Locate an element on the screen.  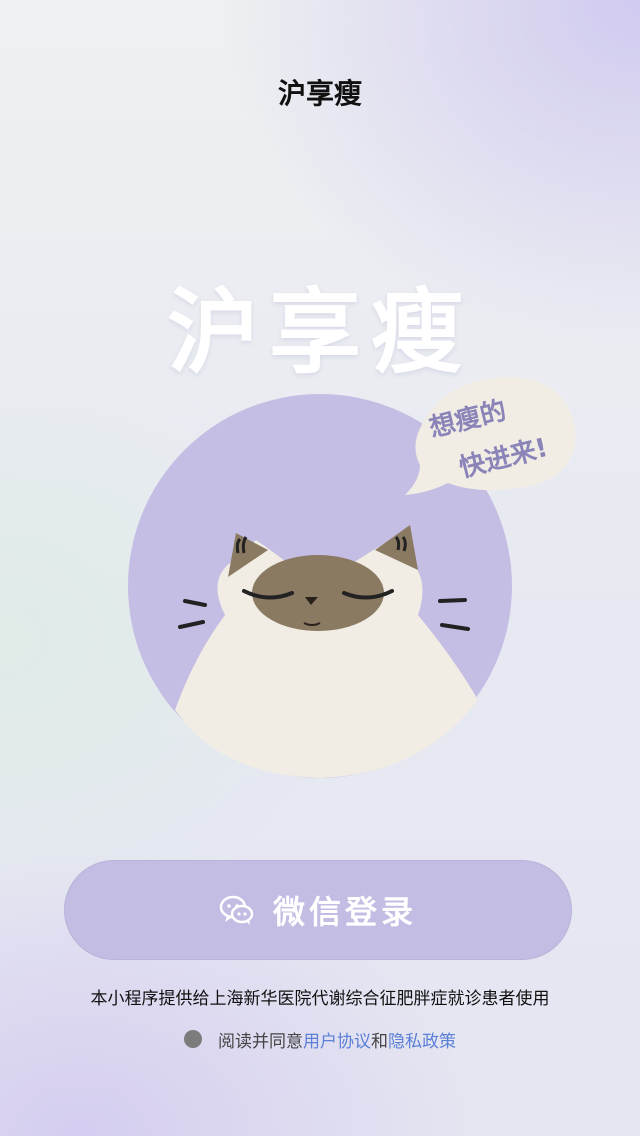
agreement-row: 阅读并同意 用户协议 和 隐私政策 is located at coordinates (320, 1039).